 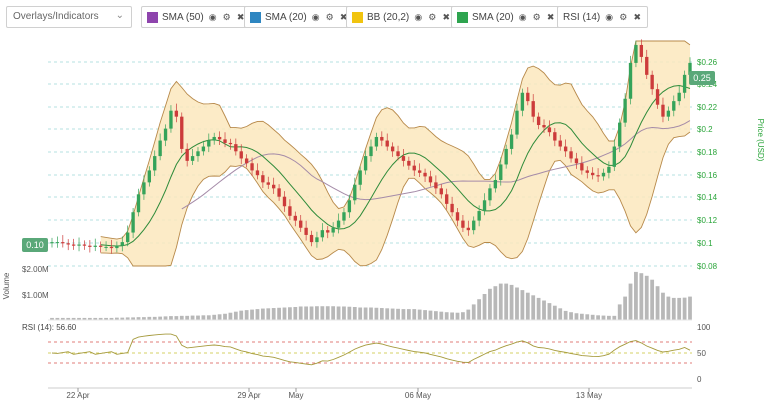 What do you see at coordinates (704, 327) in the screenshot?
I see `rsi-tick-label: 100` at bounding box center [704, 327].